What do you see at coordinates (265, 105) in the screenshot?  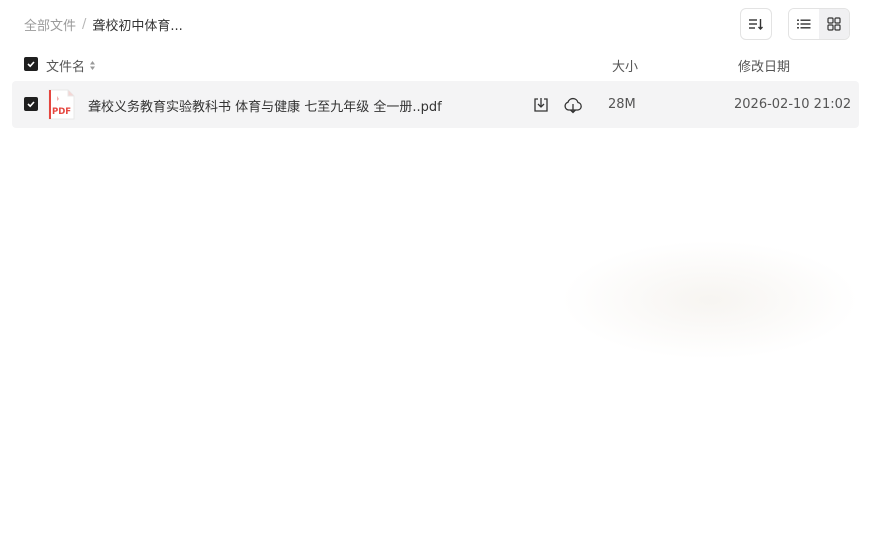 I see `file-name: 聋校义务教育实验教科书 体育与健康 七至九年级 全一册..pdf` at bounding box center [265, 105].